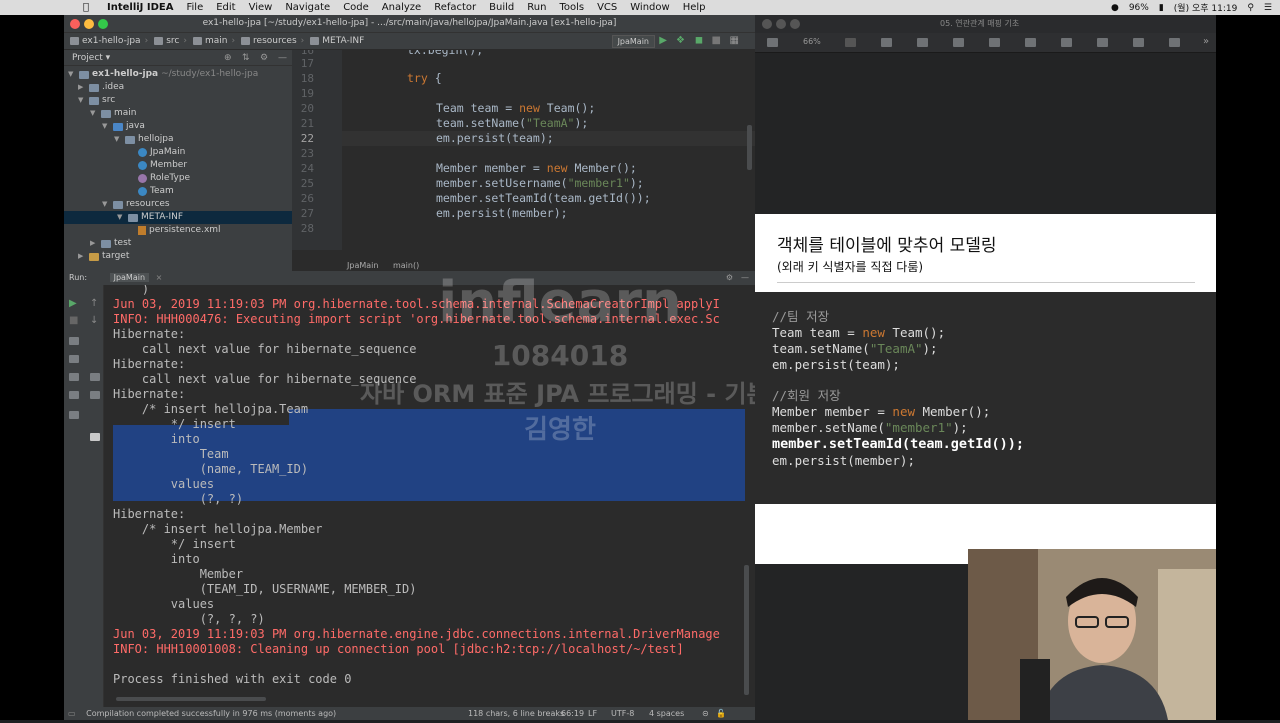 This screenshot has width=1280, height=723. Describe the element at coordinates (1250, 8) in the screenshot. I see `spotlight-search-icon: ⚲` at that location.